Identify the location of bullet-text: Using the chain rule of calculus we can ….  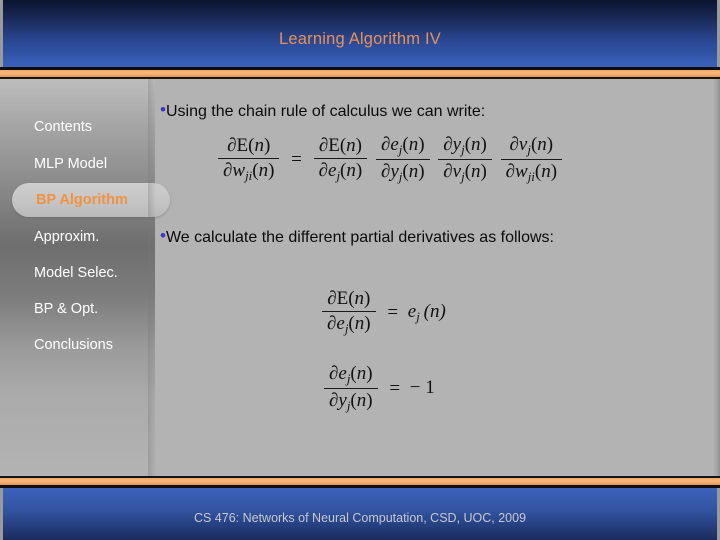
(325, 111).